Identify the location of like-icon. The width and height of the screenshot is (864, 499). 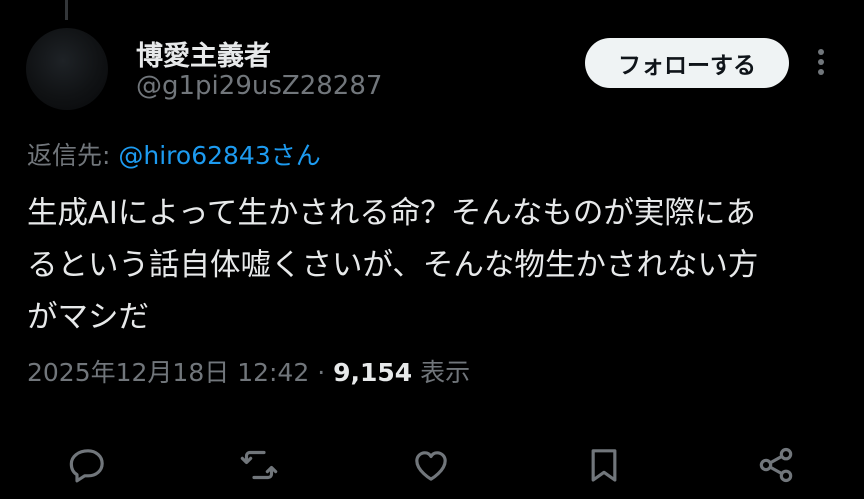
(431, 465).